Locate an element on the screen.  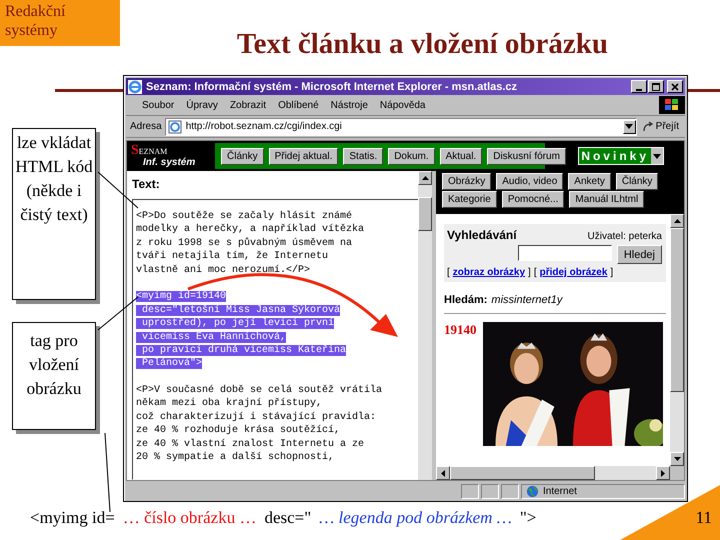
menu-item: Oblíbené is located at coordinates (298, 105).